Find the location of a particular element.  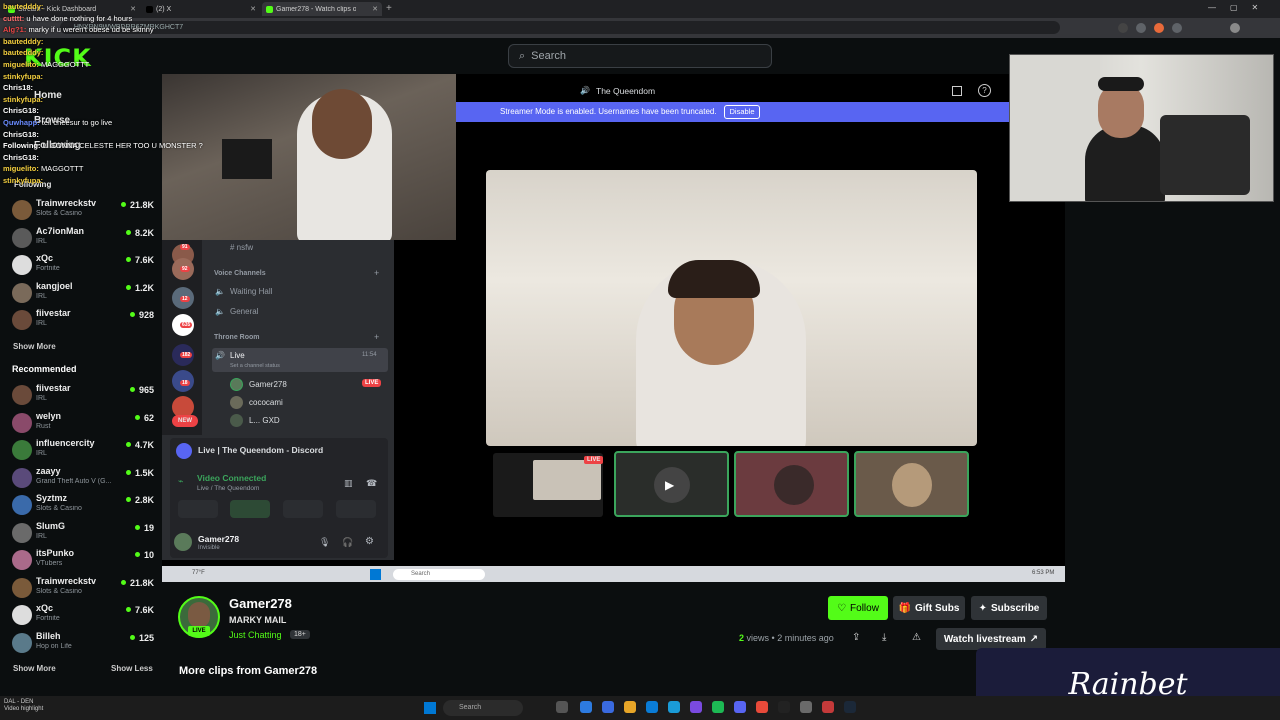

watch-livestream-button: Watch livestream ↗ is located at coordinates (991, 639).